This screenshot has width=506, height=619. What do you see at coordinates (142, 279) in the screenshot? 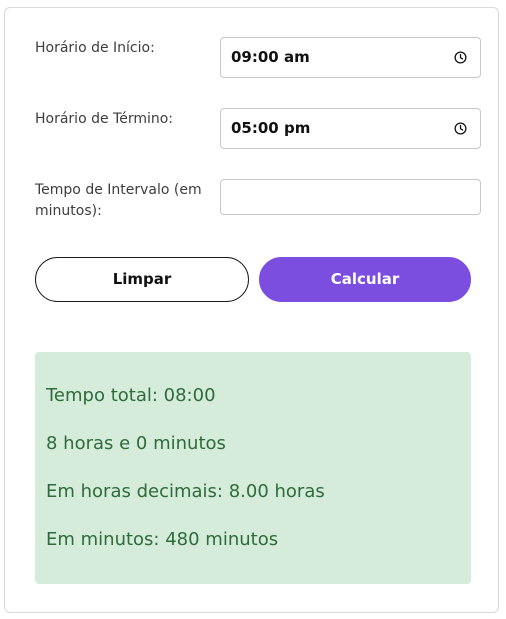
I see `clear-button: Limpar` at bounding box center [142, 279].